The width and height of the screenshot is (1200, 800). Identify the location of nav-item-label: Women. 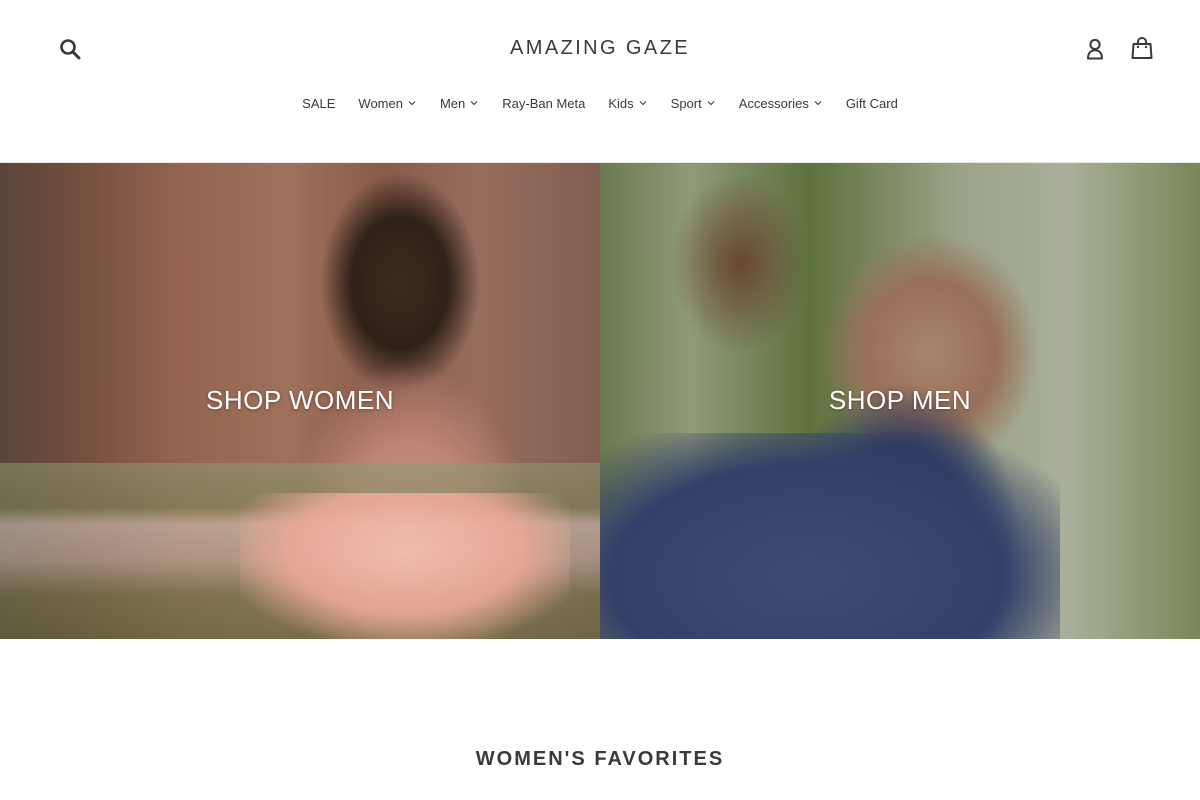
(380, 103).